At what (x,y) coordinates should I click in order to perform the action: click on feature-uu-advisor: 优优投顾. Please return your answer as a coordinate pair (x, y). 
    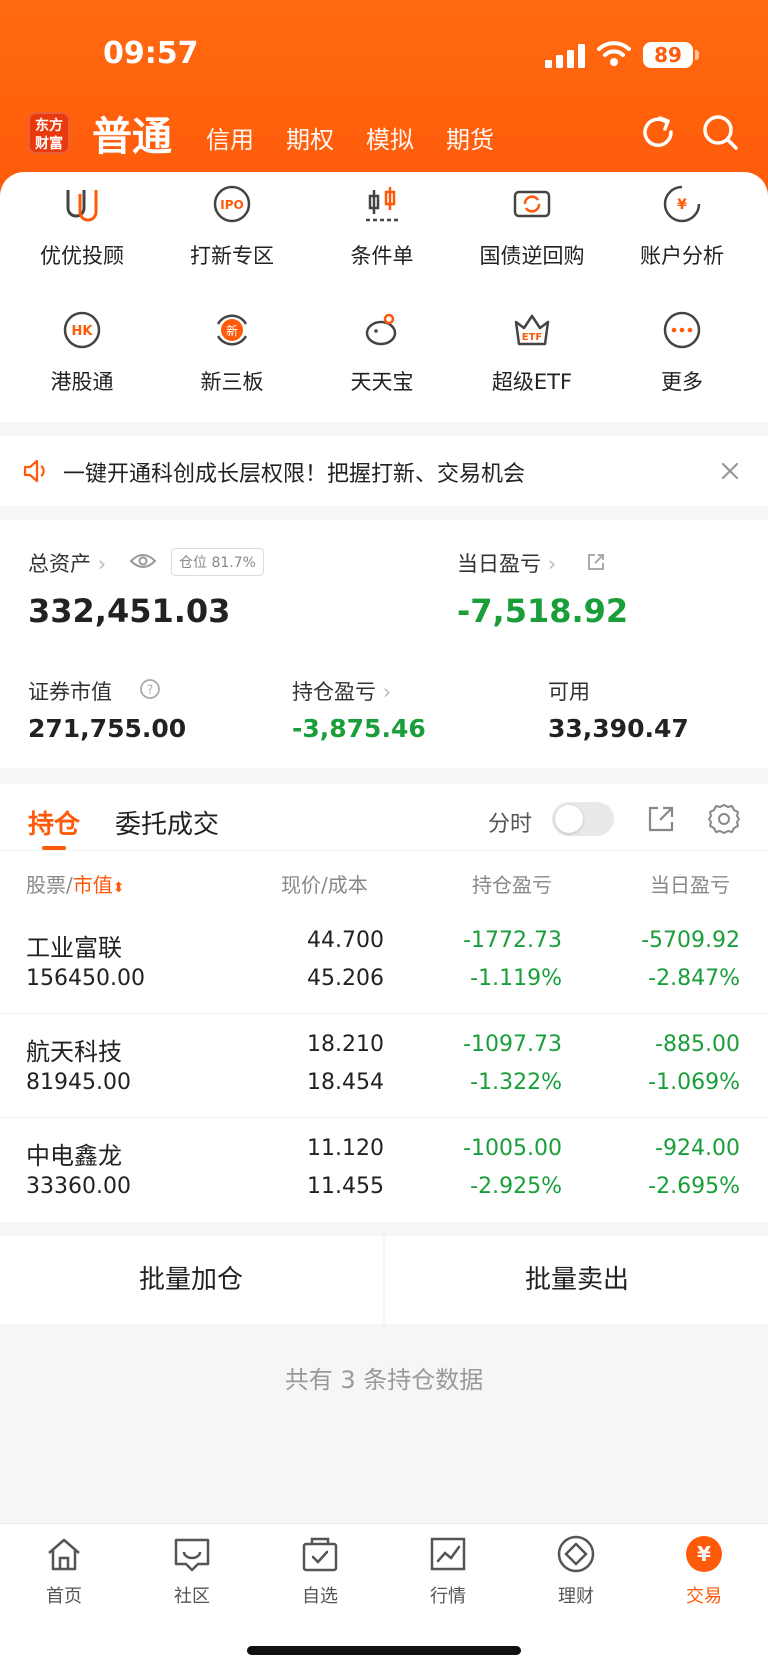
    Looking at the image, I should click on (82, 227).